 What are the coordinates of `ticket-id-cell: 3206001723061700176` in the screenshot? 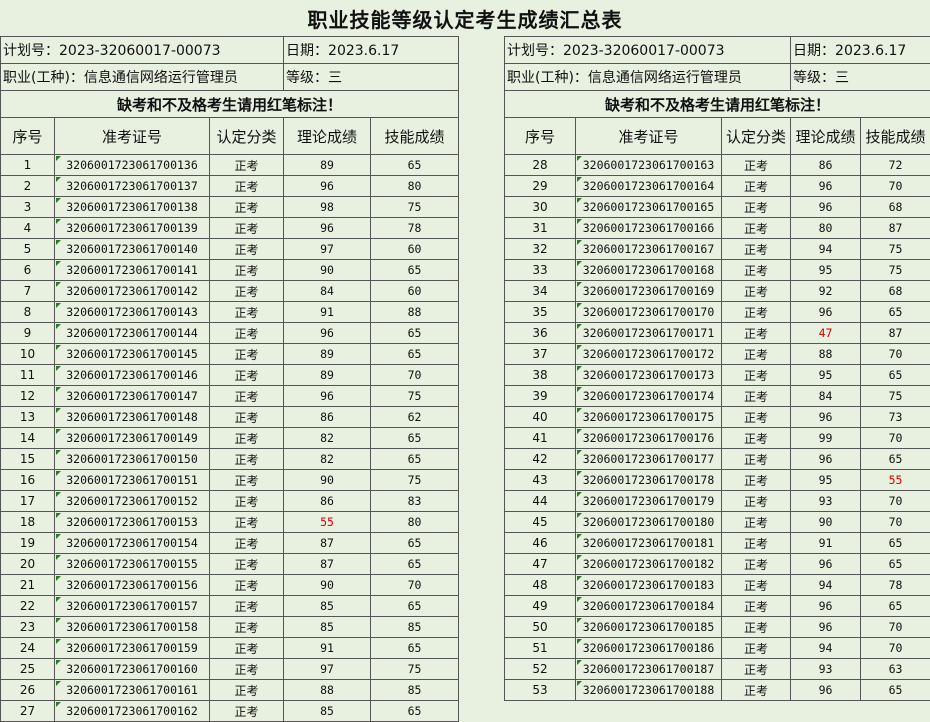 It's located at (649, 438).